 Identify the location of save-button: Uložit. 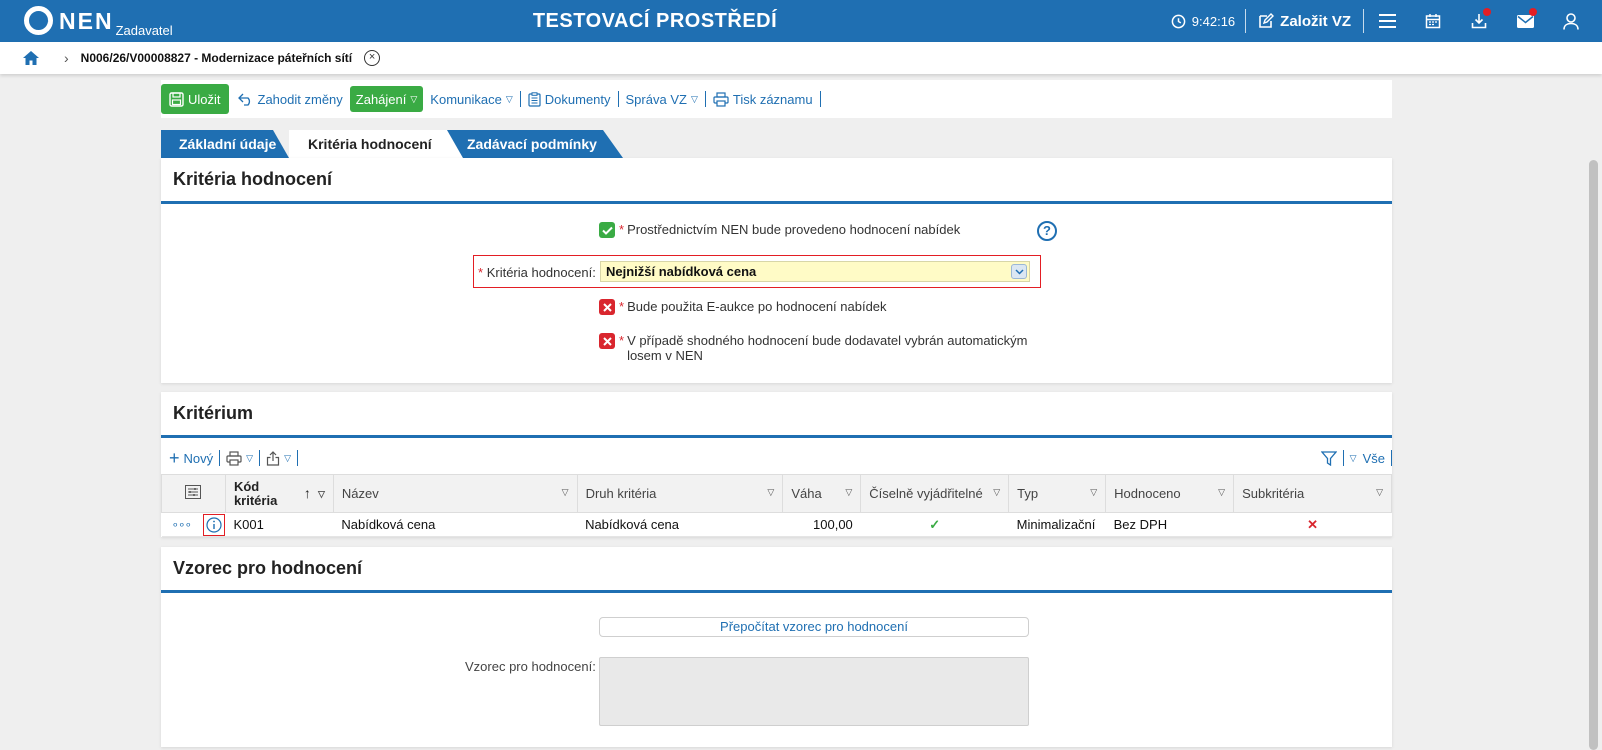
(195, 99).